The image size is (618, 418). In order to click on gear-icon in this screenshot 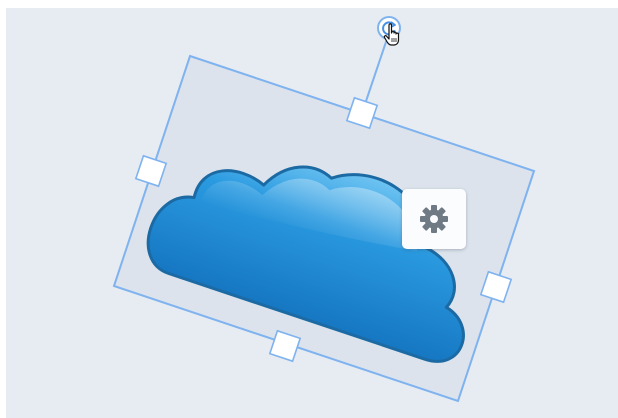, I will do `click(434, 219)`.